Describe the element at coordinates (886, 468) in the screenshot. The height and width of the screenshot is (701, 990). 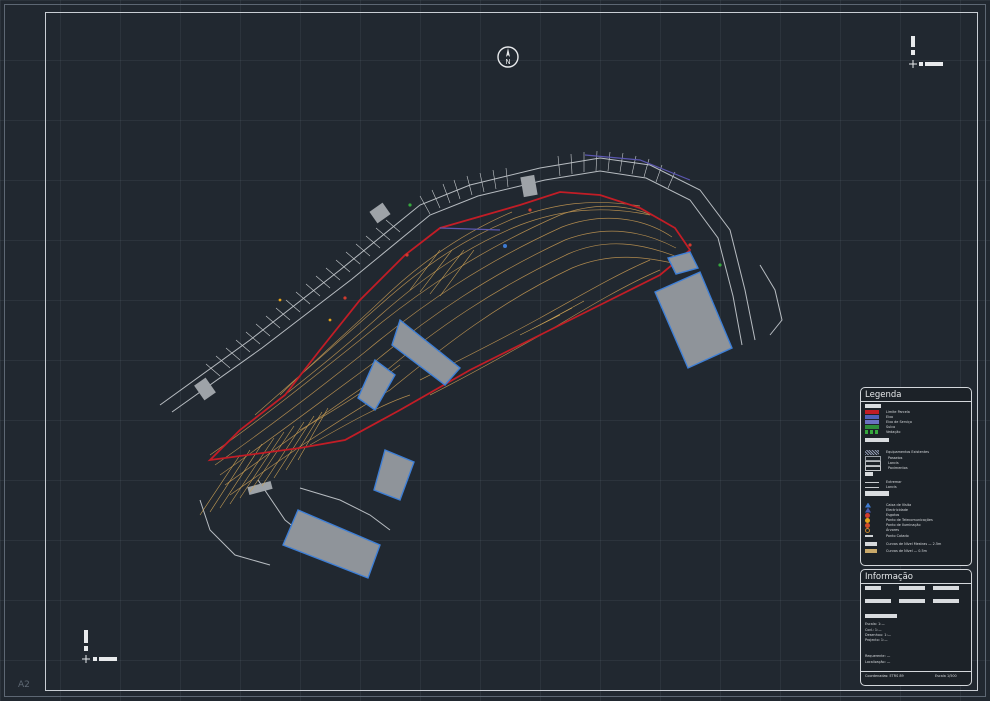
I see `legend-item: Pavimentos` at that location.